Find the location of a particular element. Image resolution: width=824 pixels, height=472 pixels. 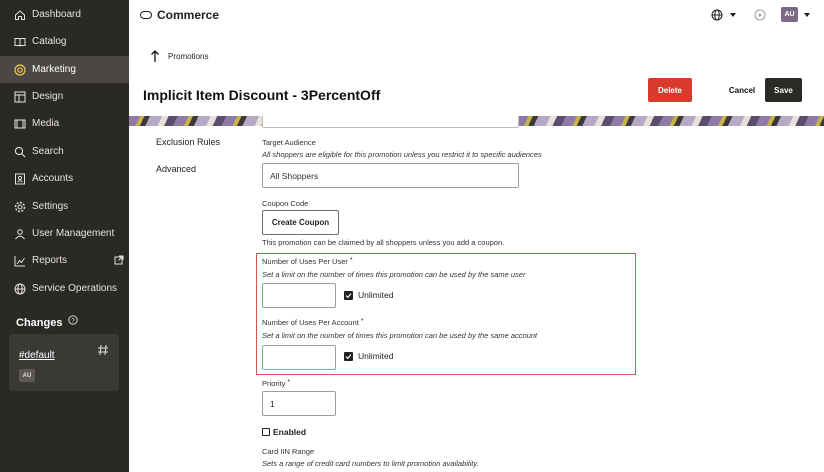

home-icon is located at coordinates (20, 15).